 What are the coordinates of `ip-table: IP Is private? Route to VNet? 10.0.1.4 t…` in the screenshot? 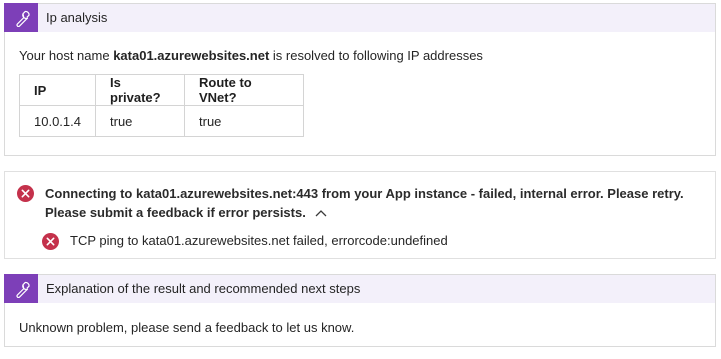 It's located at (161, 105).